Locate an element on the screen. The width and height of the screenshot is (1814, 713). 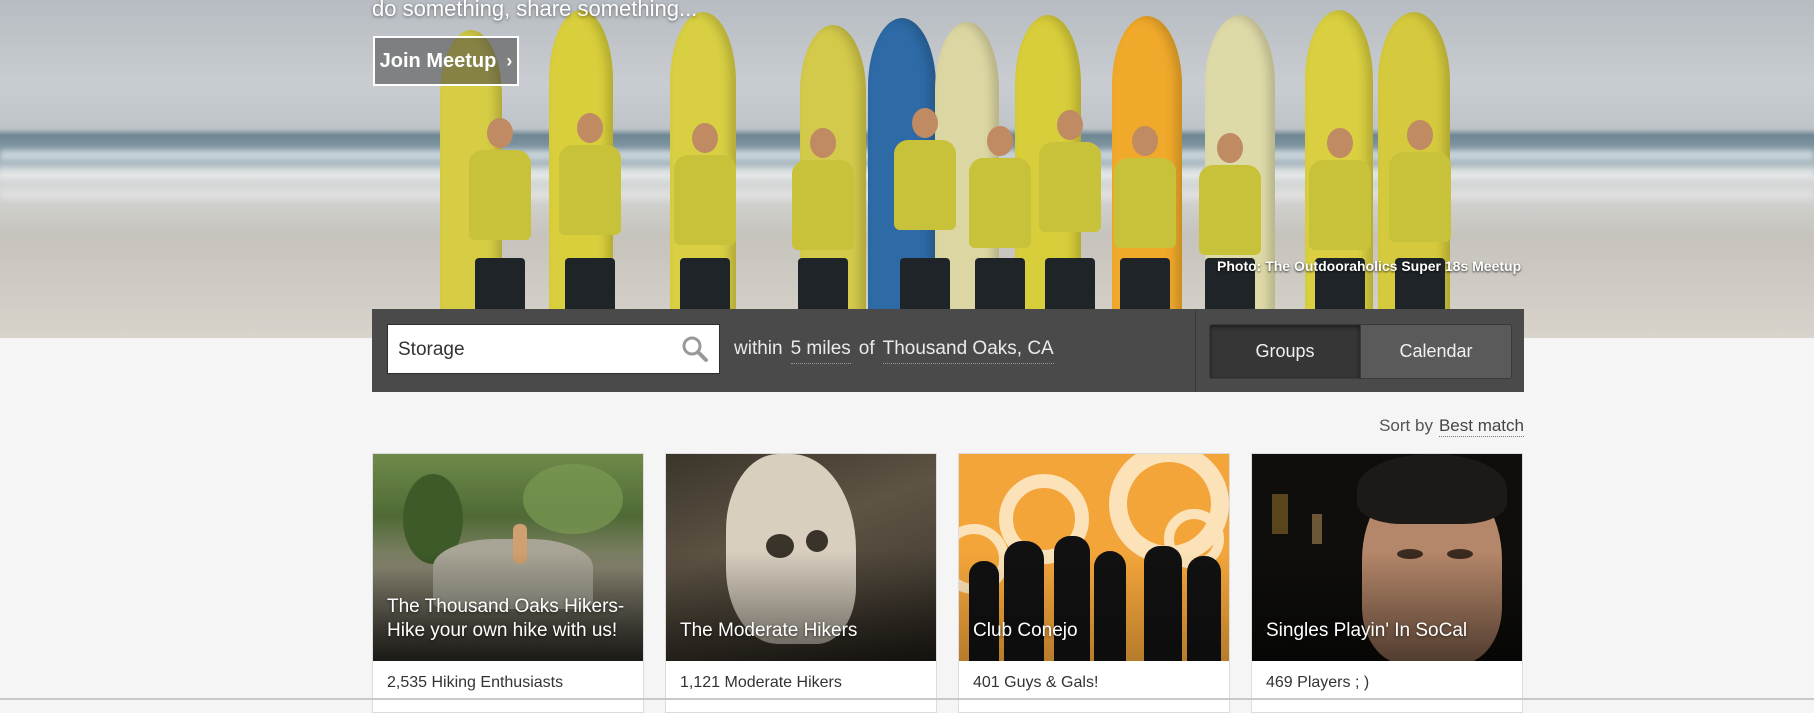
search-box is located at coordinates (553, 349).